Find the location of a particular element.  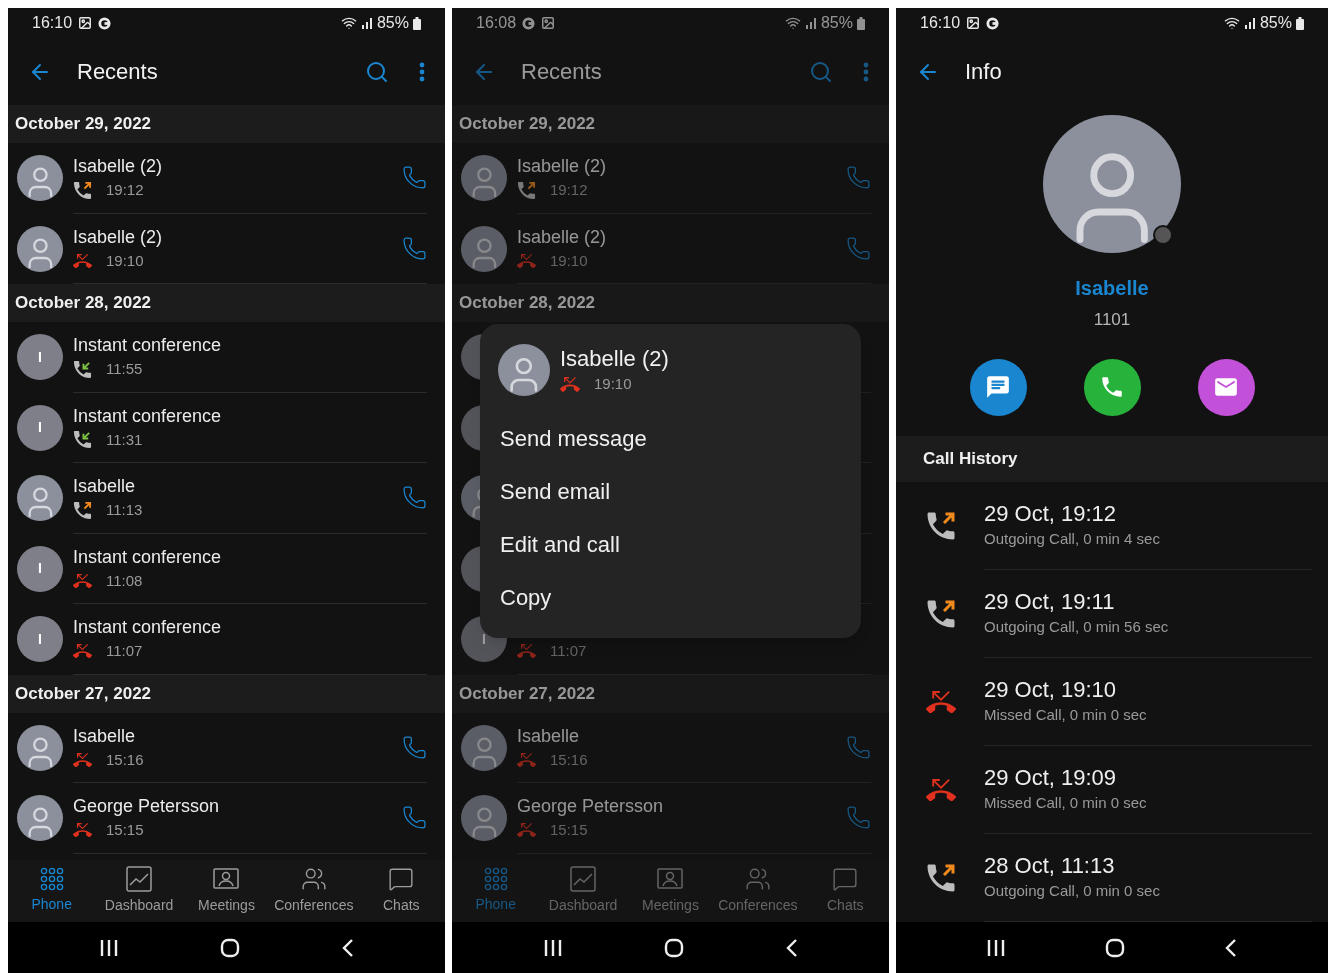

chat-bubble-icon is located at coordinates (845, 879).